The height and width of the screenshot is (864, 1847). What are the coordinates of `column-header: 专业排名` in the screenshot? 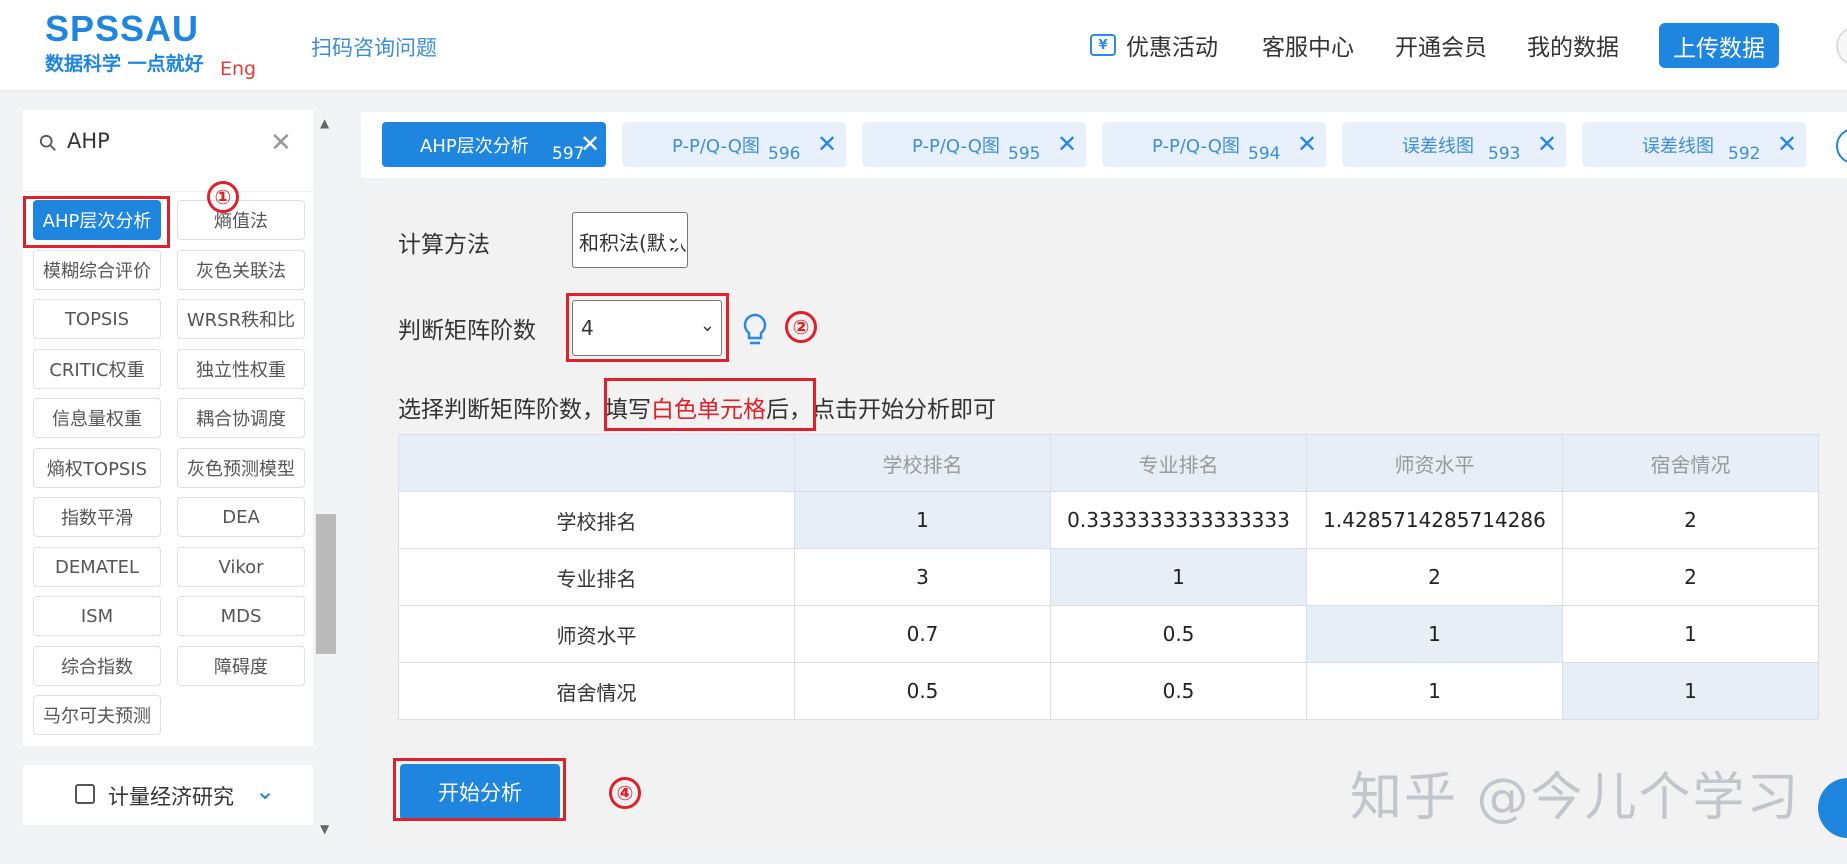 It's located at (1178, 463).